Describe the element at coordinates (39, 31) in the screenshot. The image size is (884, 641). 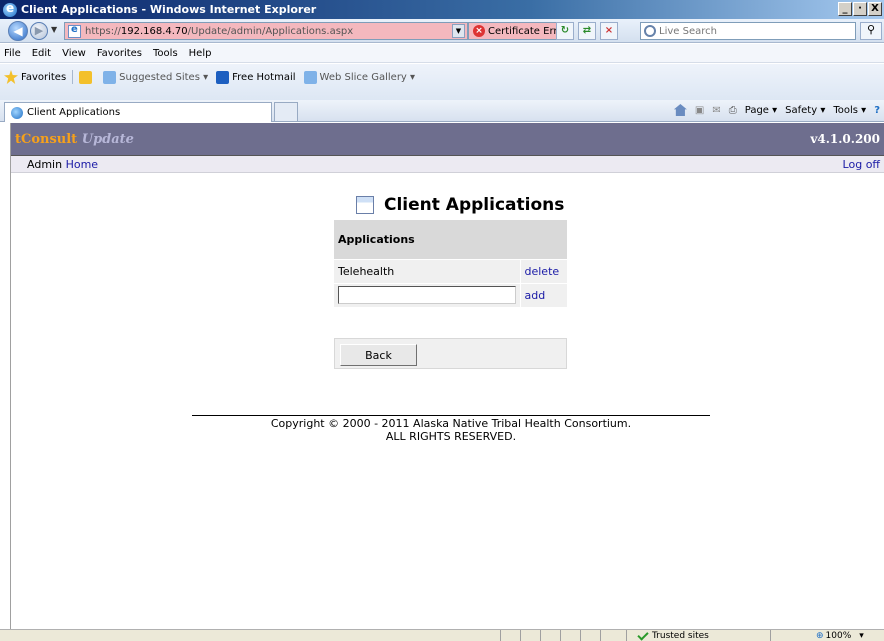
I see `forward-arrow-icon: ▶` at that location.